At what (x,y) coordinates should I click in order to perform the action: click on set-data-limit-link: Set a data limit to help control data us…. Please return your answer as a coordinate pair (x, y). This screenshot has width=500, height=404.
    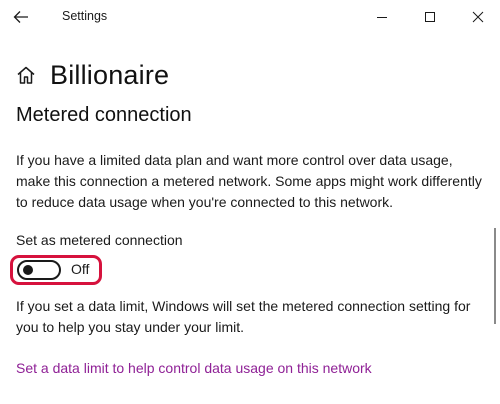
    Looking at the image, I should click on (194, 368).